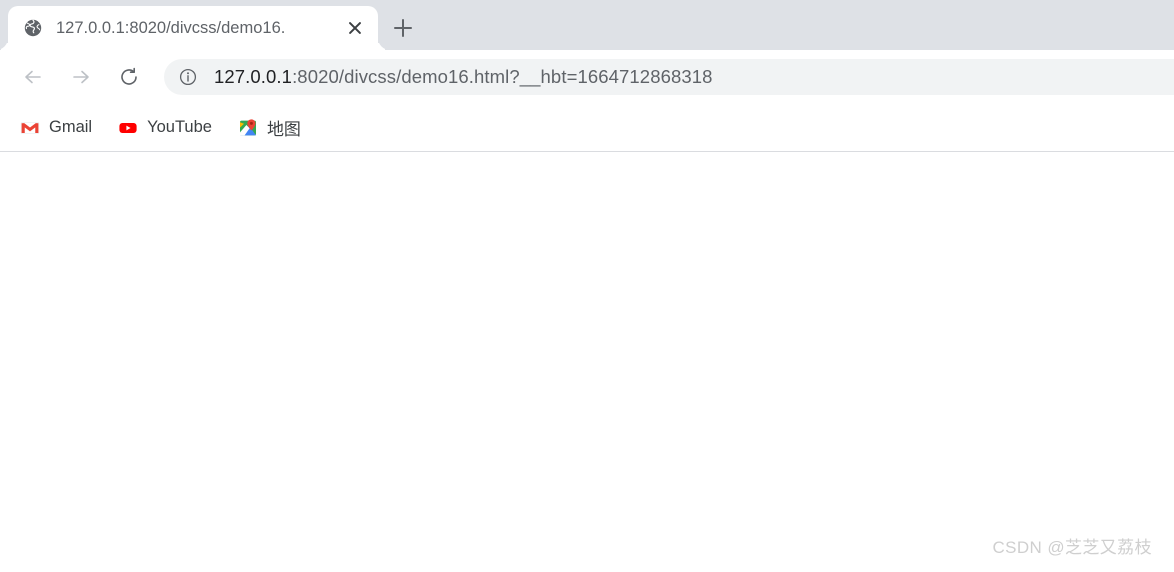 The height and width of the screenshot is (572, 1174). I want to click on tab-title-container: 127.0.0.1:8020/divcss/demo16., so click(197, 28).